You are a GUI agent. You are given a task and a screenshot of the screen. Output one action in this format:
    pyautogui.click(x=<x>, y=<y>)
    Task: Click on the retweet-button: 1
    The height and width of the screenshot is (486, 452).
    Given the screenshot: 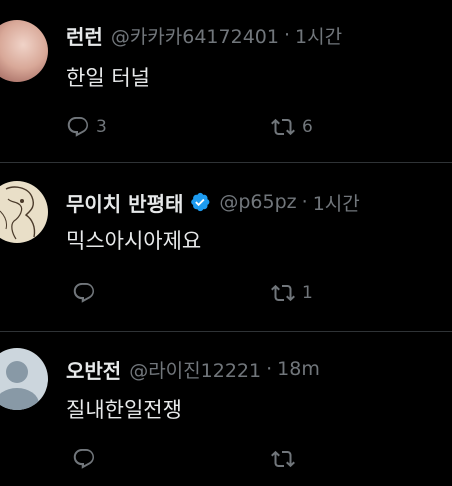 What is the action you would take?
    pyautogui.click(x=291, y=293)
    